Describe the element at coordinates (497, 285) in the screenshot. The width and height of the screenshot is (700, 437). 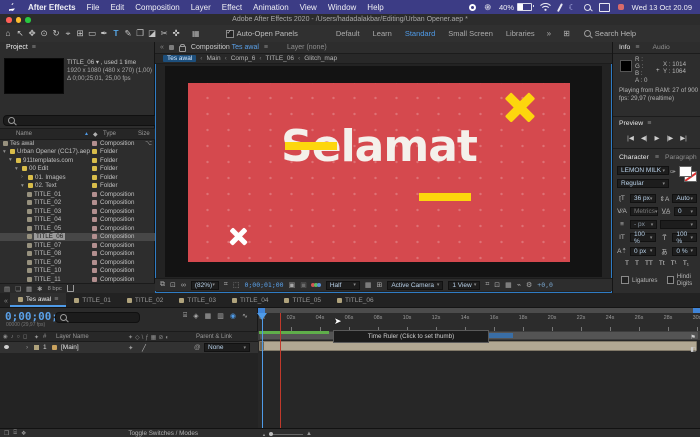
I see `timeline-button-icon: ⊡` at that location.